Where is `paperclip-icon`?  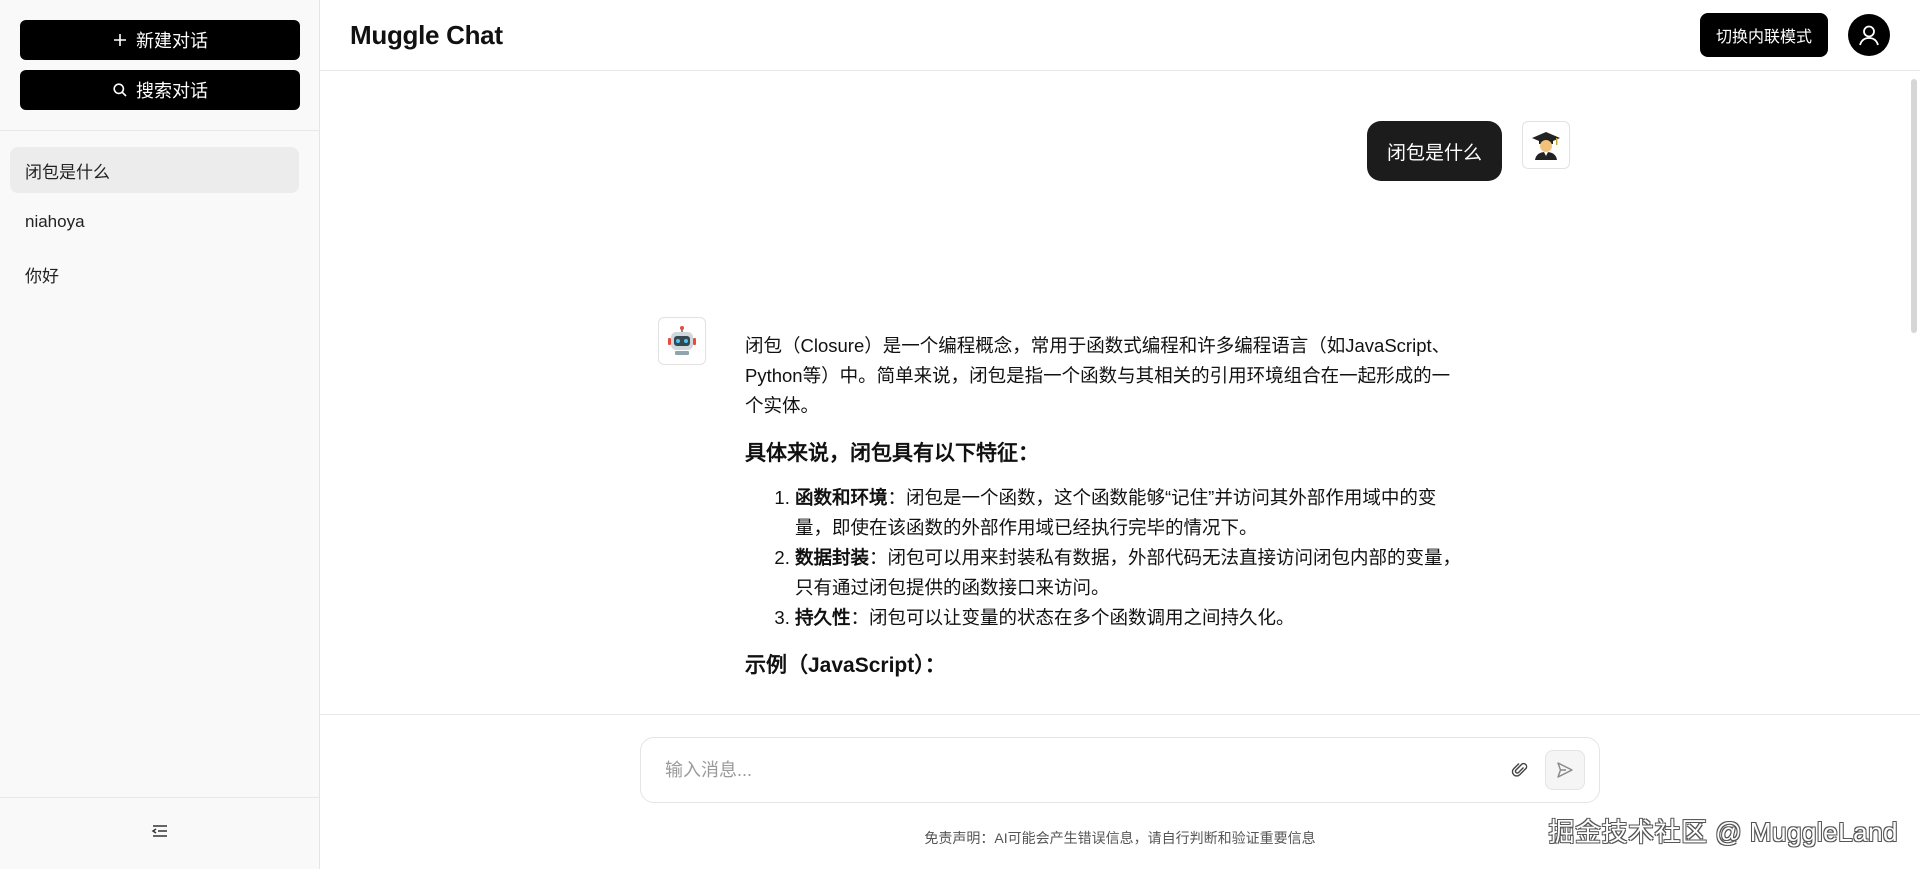 paperclip-icon is located at coordinates (1519, 769).